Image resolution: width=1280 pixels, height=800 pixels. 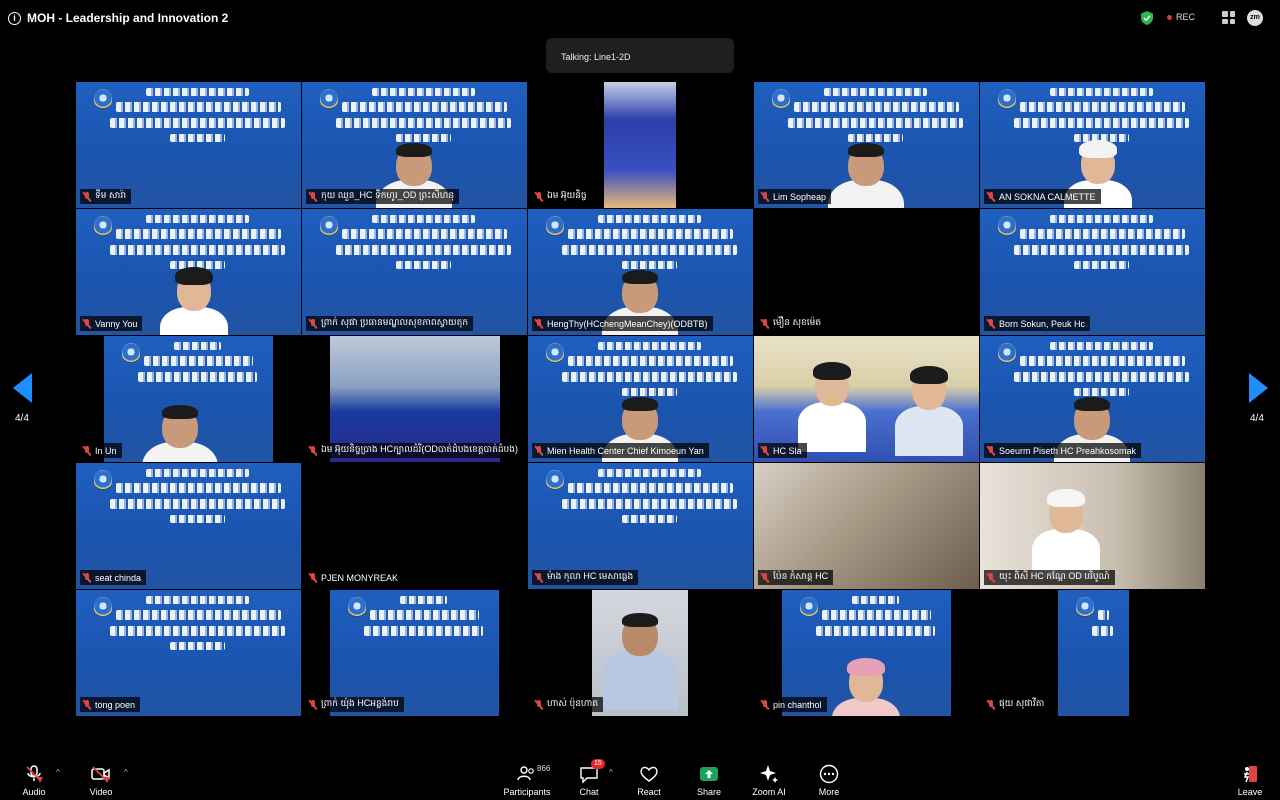 I want to click on more-label: More, so click(x=829, y=792).